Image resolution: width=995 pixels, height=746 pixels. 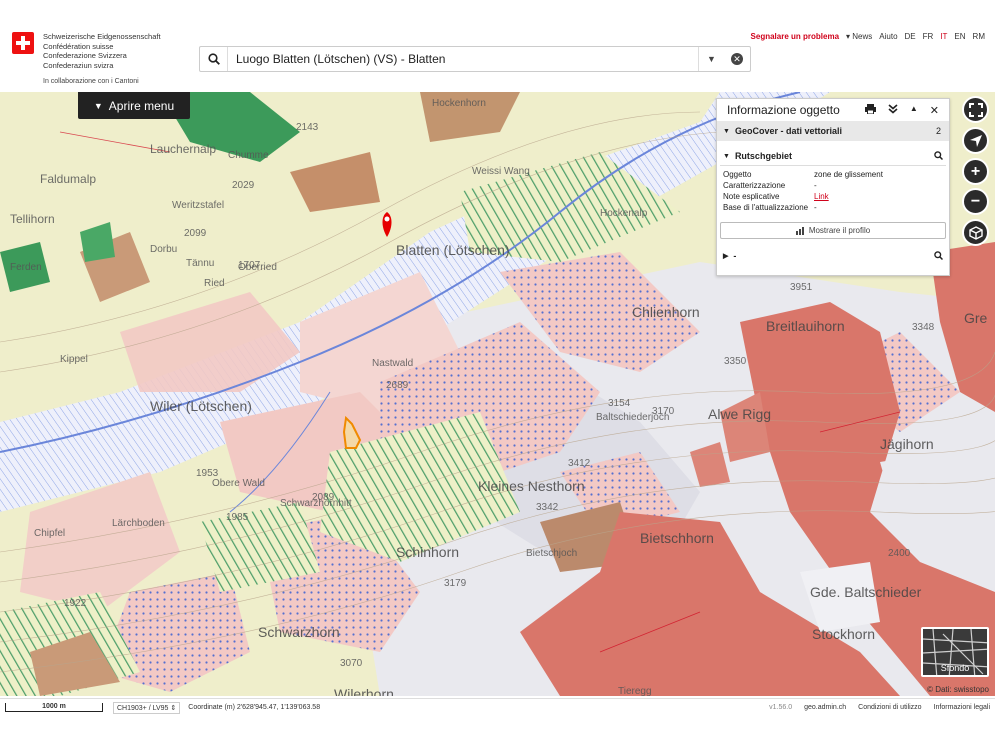 I want to click on crs-select: CH1903+ / LV95 ⇕, so click(x=147, y=707).